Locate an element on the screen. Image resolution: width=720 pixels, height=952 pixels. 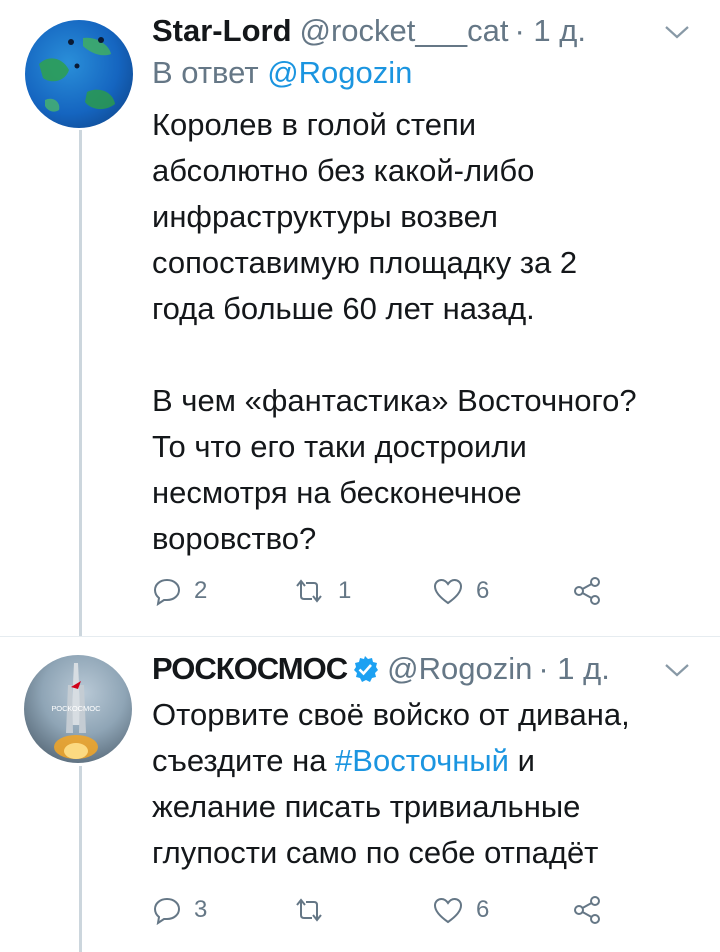
avatar: РОСКОСМОС is located at coordinates (78, 709).